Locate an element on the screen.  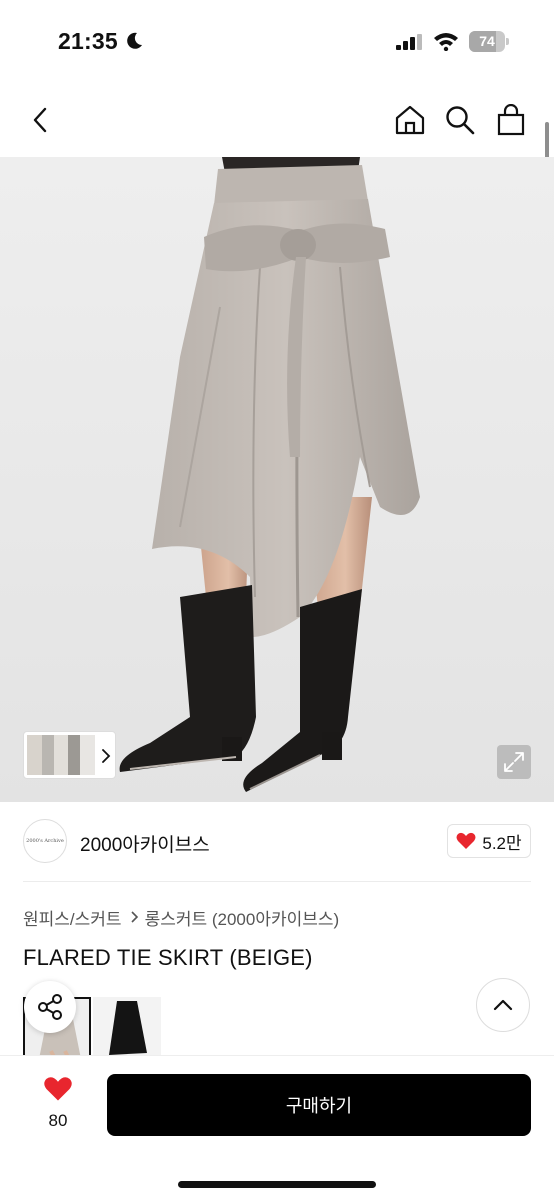
divider is located at coordinates (277, 881).